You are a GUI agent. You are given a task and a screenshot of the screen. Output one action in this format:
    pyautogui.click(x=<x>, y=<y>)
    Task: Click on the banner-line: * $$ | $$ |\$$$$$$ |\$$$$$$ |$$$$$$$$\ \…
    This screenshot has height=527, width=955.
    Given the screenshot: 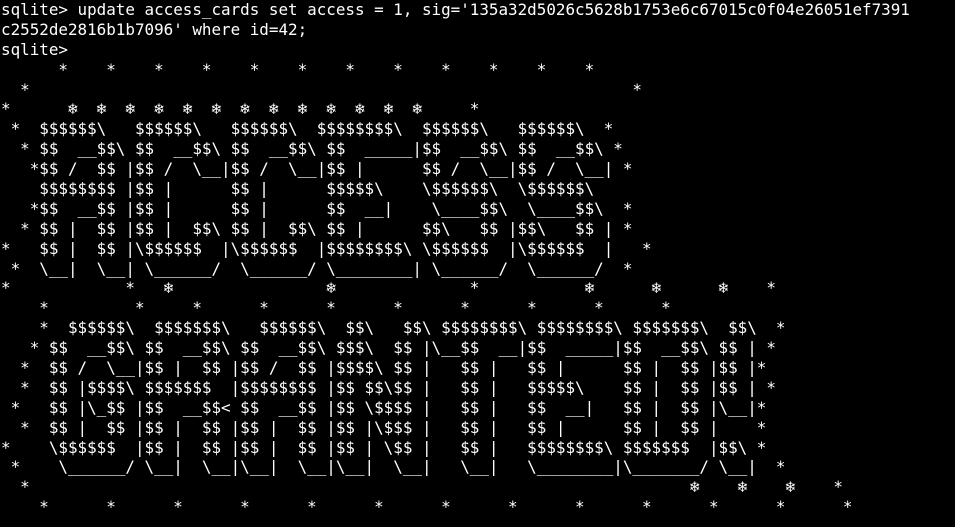 What is the action you would take?
    pyautogui.click(x=326, y=248)
    